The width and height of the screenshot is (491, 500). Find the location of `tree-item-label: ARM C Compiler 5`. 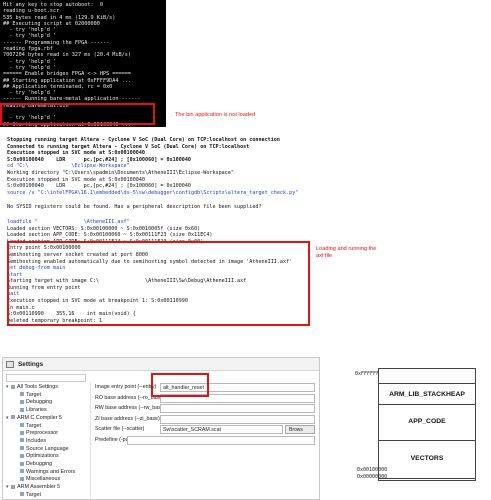

tree-item-label: ARM C Compiler 5 is located at coordinates (39, 417).